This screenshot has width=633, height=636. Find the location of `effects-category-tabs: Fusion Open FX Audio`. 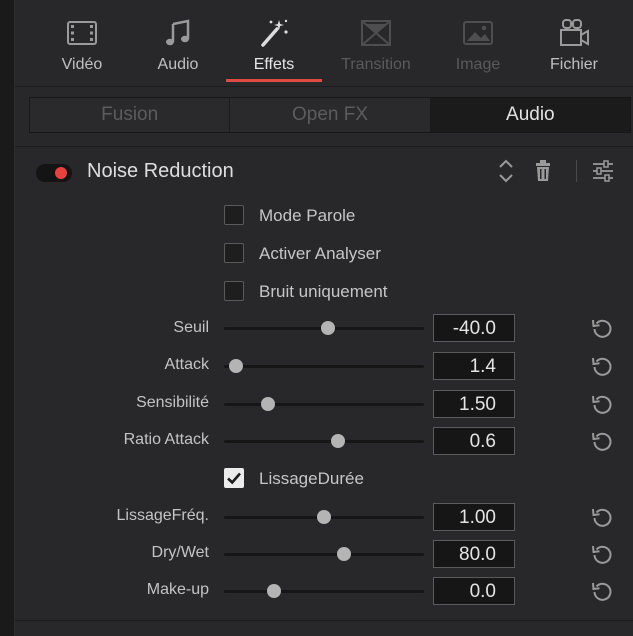

effects-category-tabs: Fusion Open FX Audio is located at coordinates (330, 115).